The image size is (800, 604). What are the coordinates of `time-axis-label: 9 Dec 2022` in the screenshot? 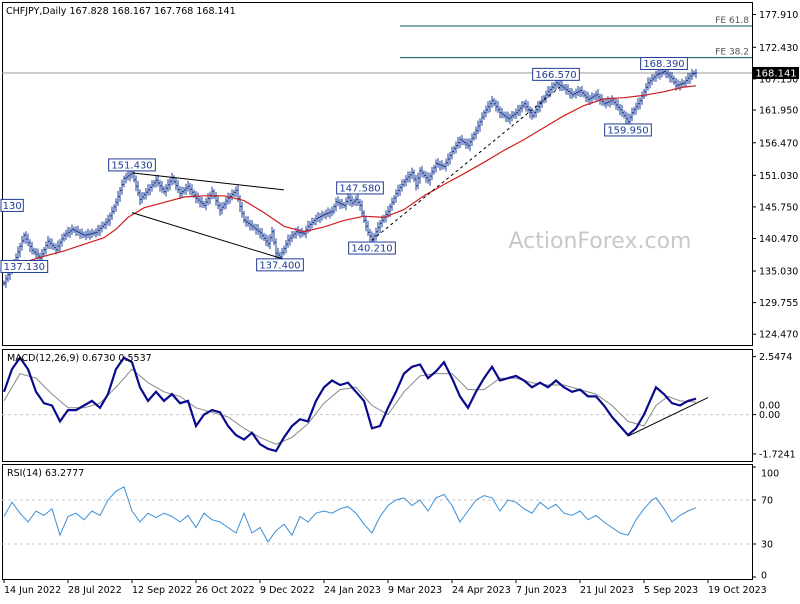 It's located at (287, 590).